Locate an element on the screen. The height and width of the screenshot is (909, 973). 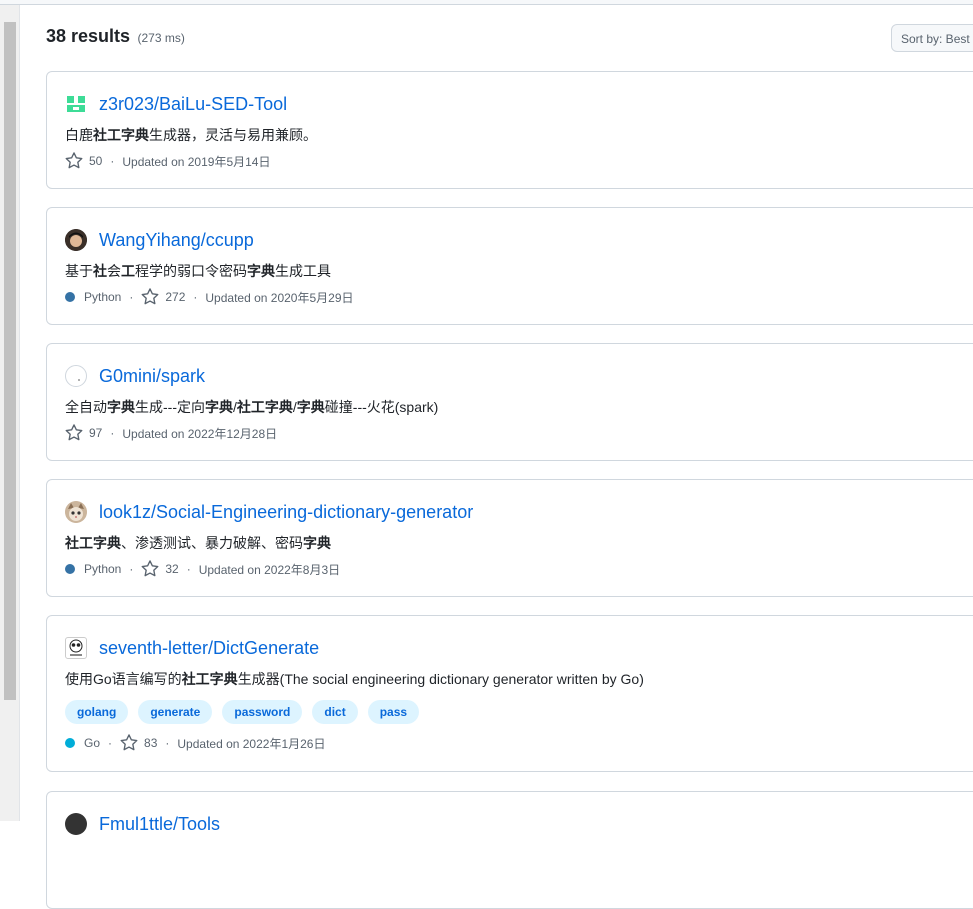
results-count: 38 results is located at coordinates (88, 36).